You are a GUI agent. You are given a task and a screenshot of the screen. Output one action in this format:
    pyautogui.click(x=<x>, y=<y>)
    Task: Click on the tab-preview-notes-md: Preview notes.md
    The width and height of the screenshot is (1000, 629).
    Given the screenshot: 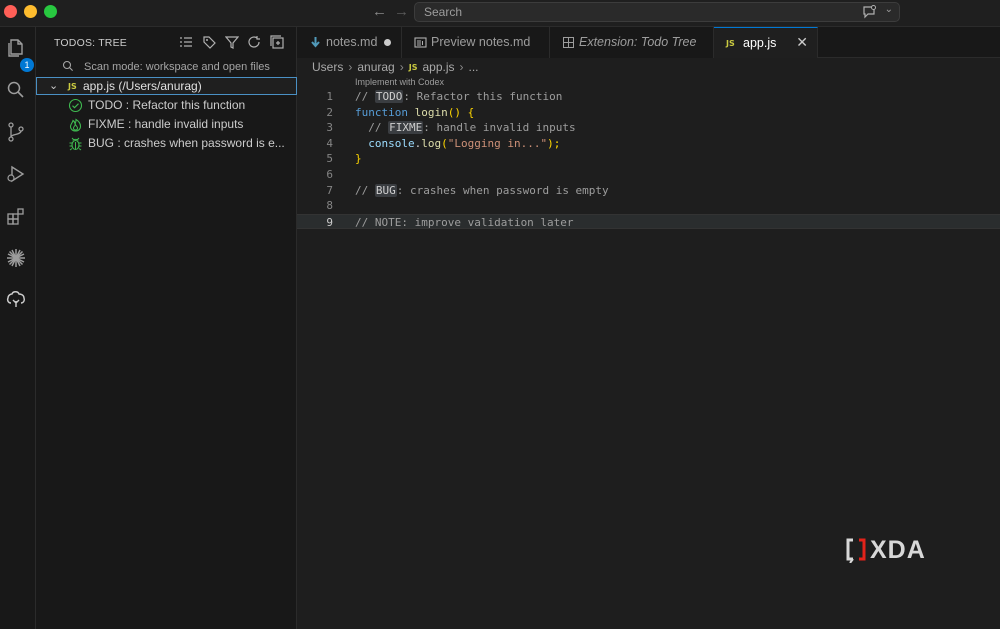 What is the action you would take?
    pyautogui.click(x=476, y=42)
    